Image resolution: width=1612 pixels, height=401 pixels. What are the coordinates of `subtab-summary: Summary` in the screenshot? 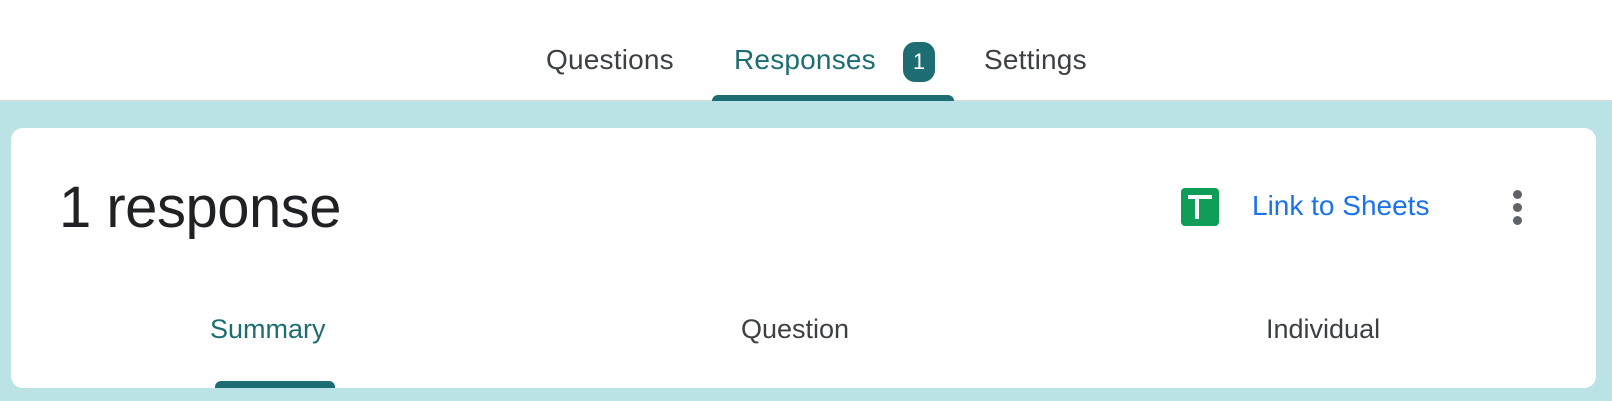 It's located at (268, 329).